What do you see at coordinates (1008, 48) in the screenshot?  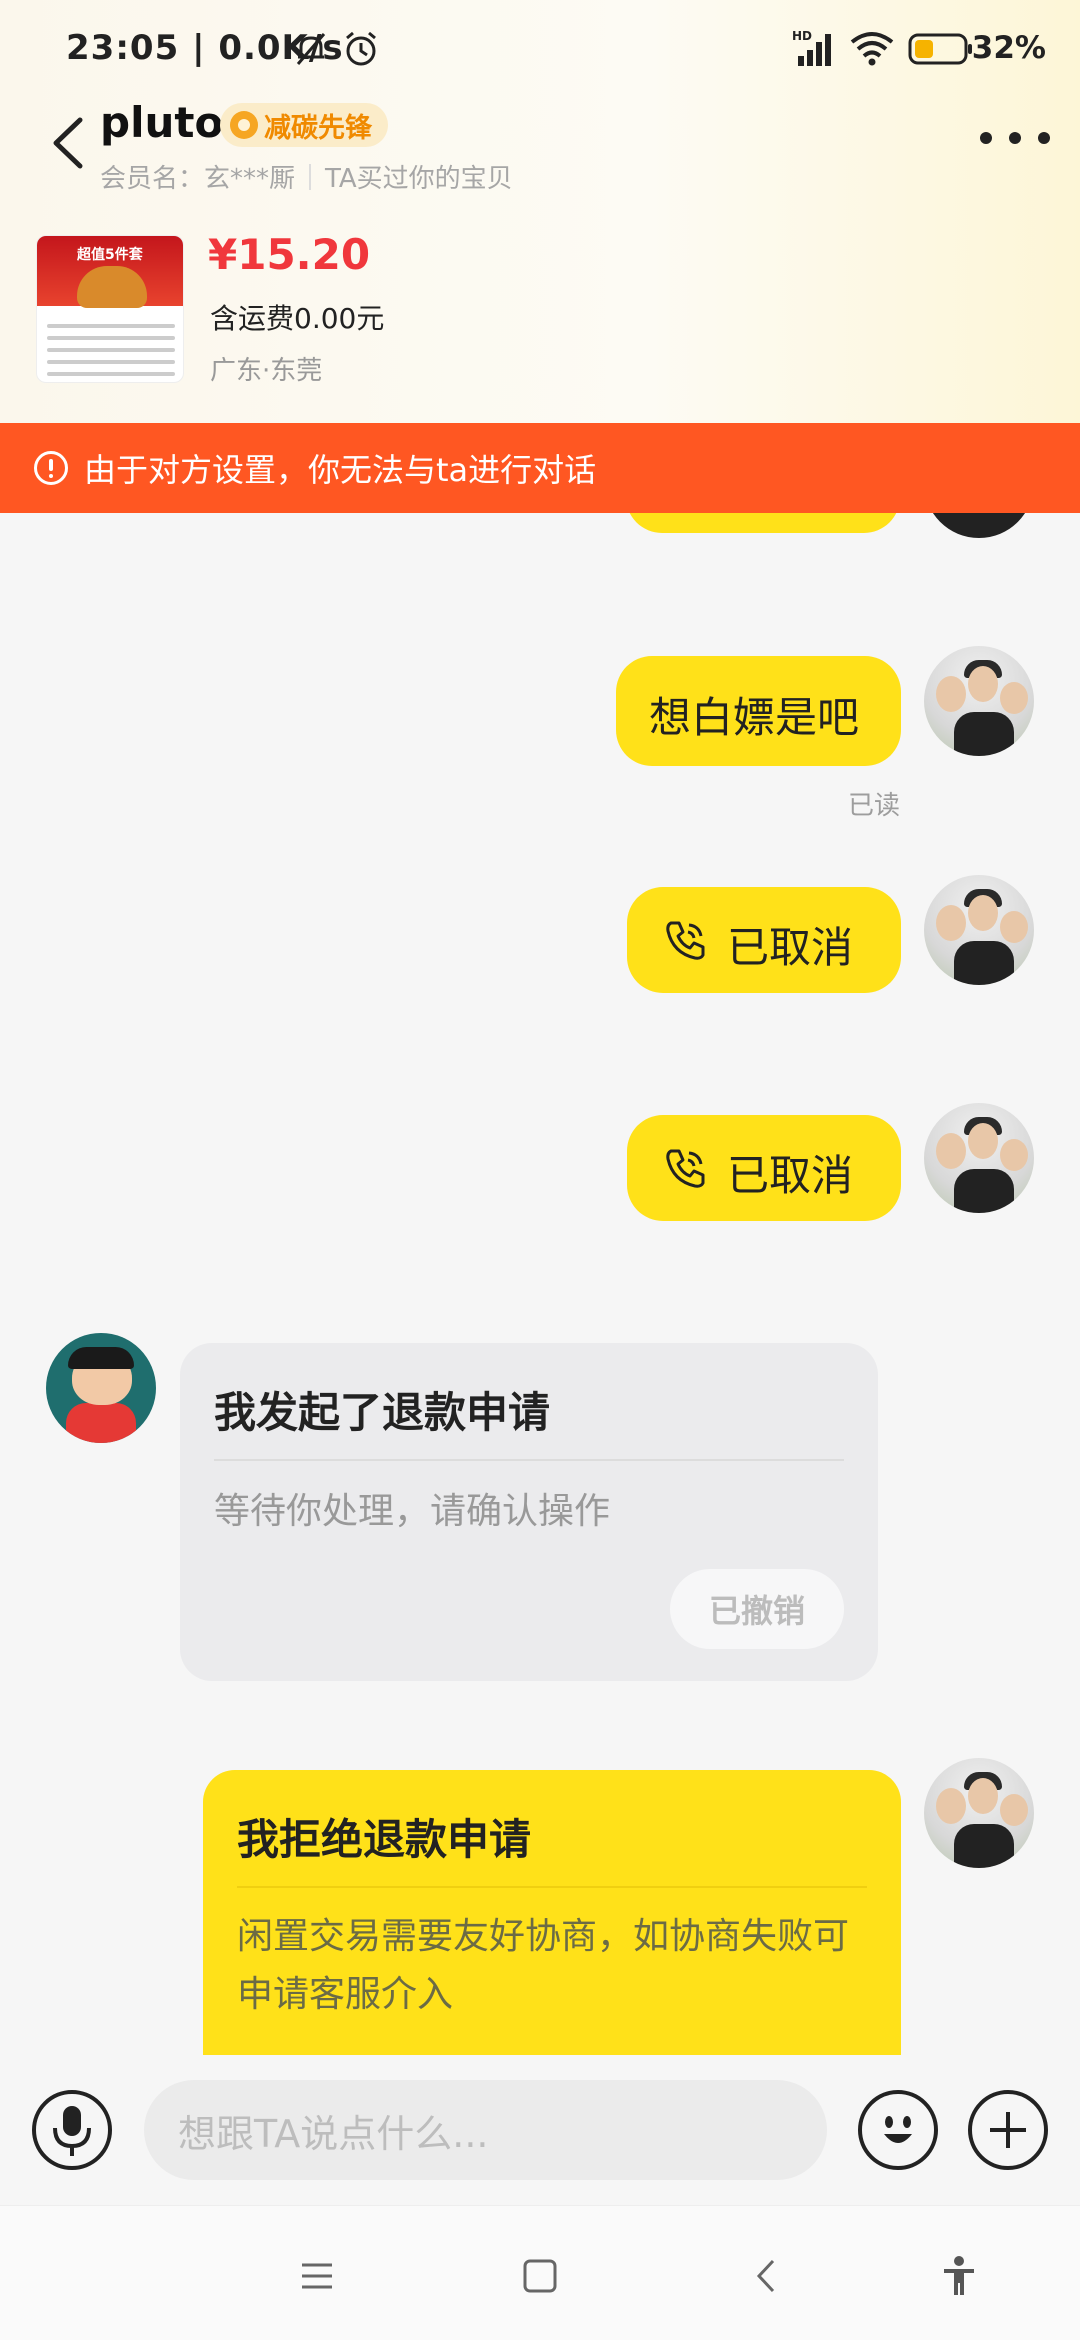 I see `battery-percent: 32%` at bounding box center [1008, 48].